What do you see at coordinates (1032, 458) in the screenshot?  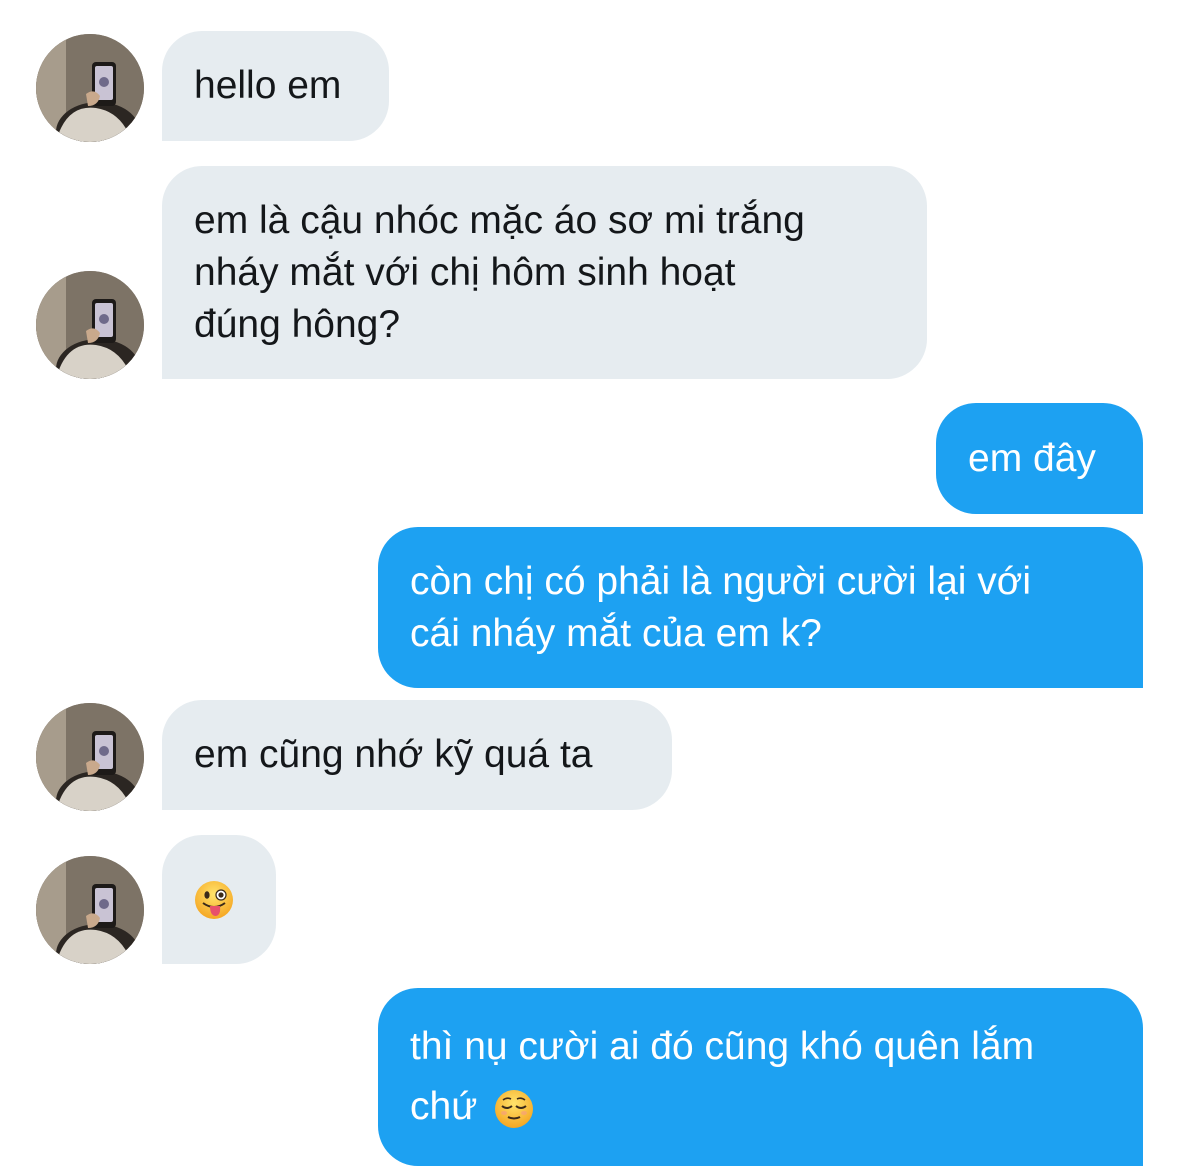 I see `message-text: em đây` at bounding box center [1032, 458].